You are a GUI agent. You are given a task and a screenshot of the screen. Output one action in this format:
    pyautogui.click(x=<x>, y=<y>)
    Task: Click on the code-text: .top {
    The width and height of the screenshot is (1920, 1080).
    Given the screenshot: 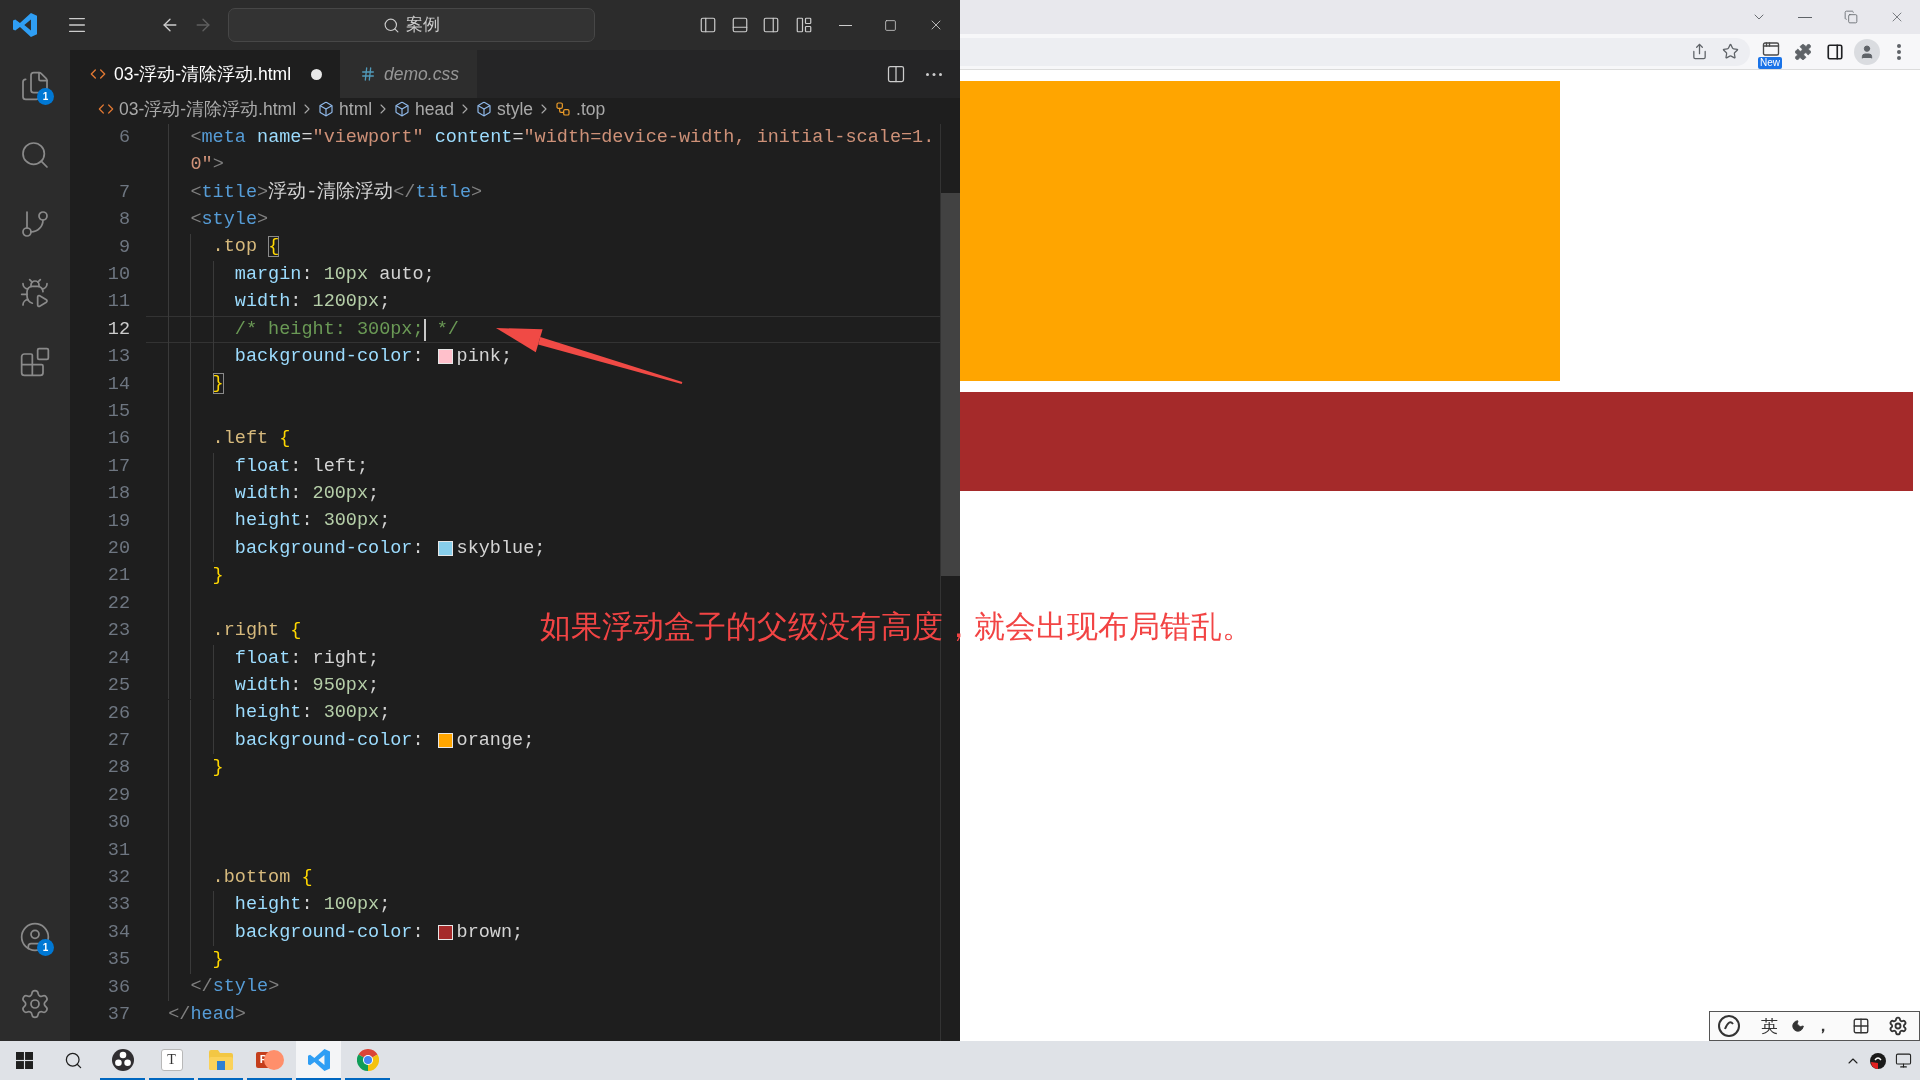 What is the action you would take?
    pyautogui.click(x=246, y=247)
    